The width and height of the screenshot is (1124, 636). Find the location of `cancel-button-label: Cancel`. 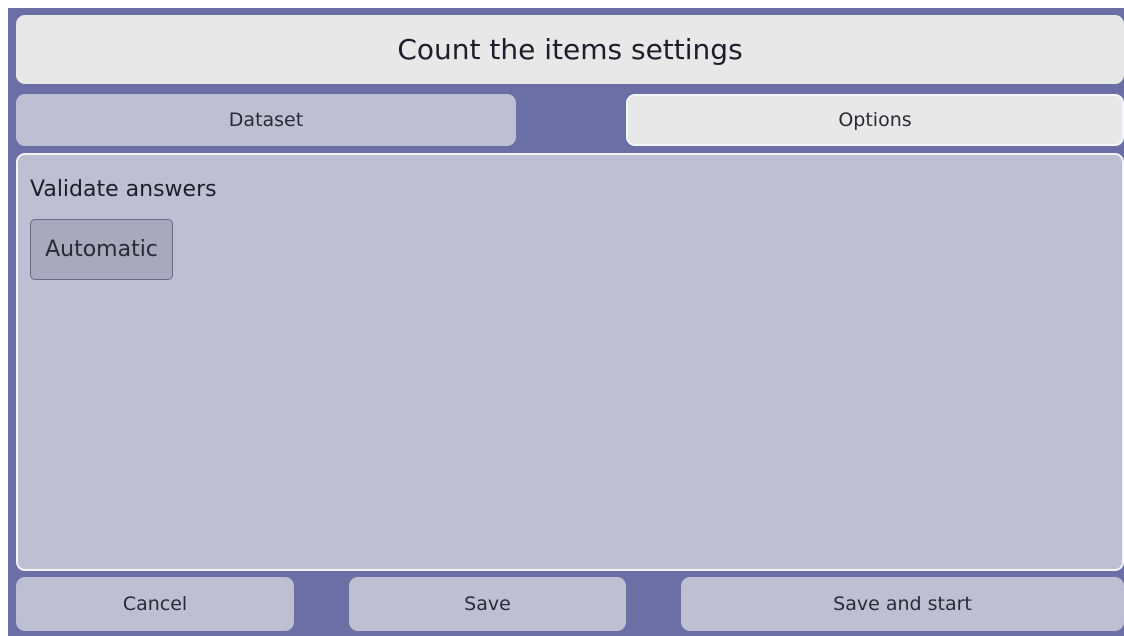

cancel-button-label: Cancel is located at coordinates (155, 604).